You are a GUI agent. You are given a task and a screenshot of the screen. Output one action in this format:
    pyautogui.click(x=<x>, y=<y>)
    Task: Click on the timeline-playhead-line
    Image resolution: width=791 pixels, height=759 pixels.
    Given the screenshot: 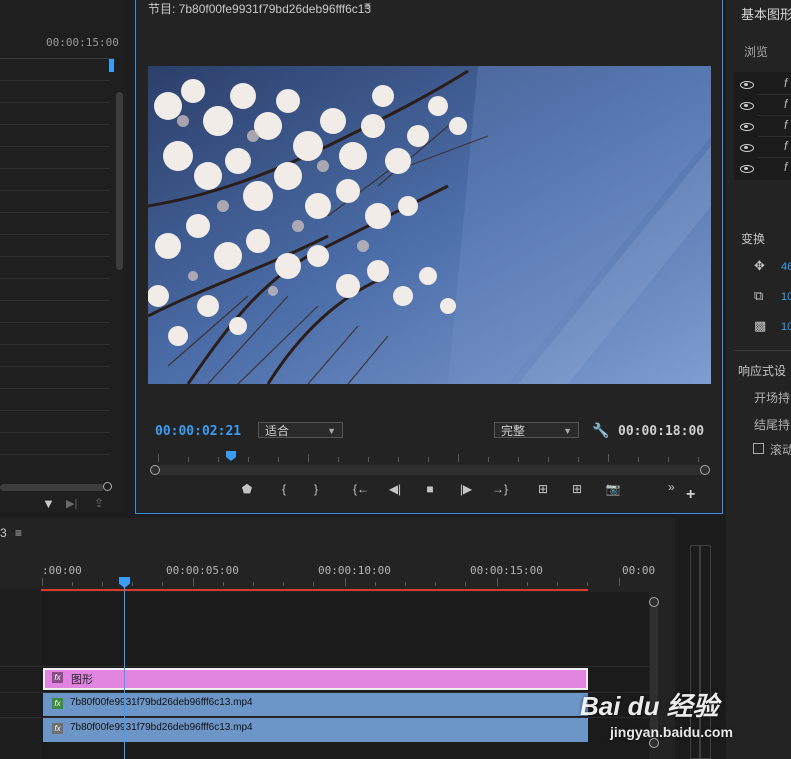 What is the action you would take?
    pyautogui.click(x=124, y=672)
    